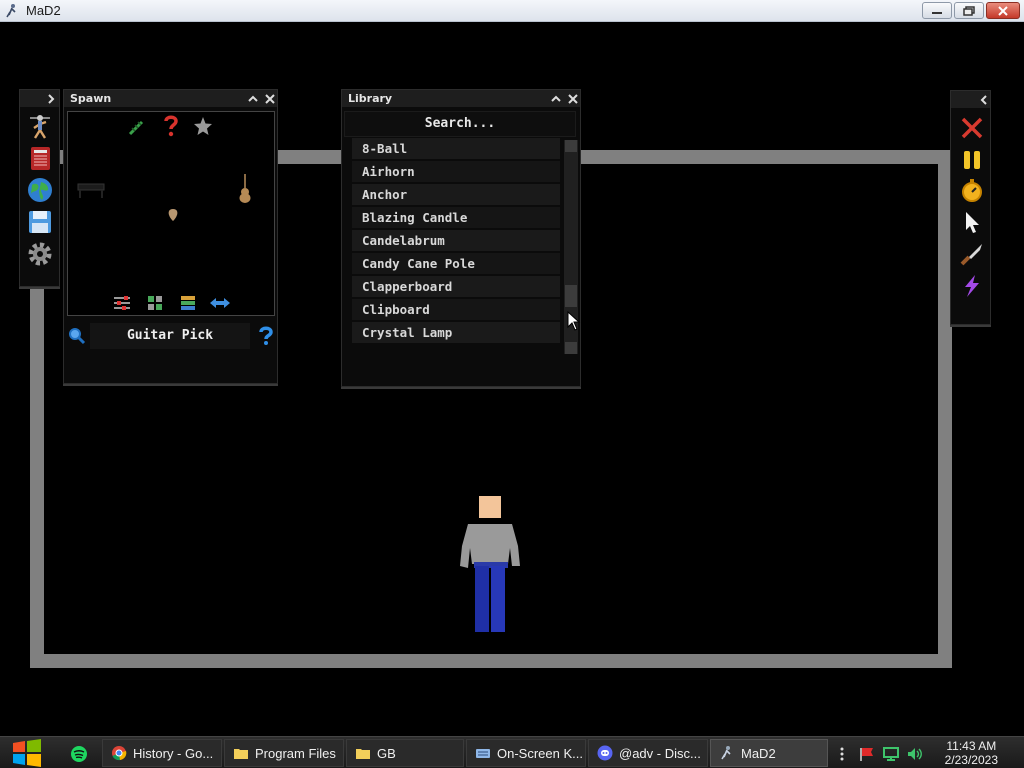 This screenshot has height=768, width=1024. I want to click on spawn-selected-item: Guitar Pick, so click(170, 336).